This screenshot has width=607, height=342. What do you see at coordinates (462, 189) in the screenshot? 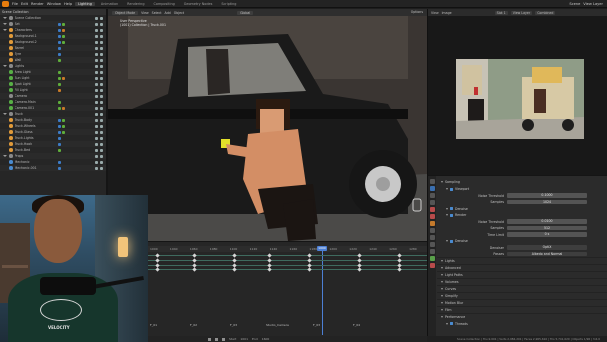
I see `panel-header-label: Viewport` at bounding box center [462, 189].